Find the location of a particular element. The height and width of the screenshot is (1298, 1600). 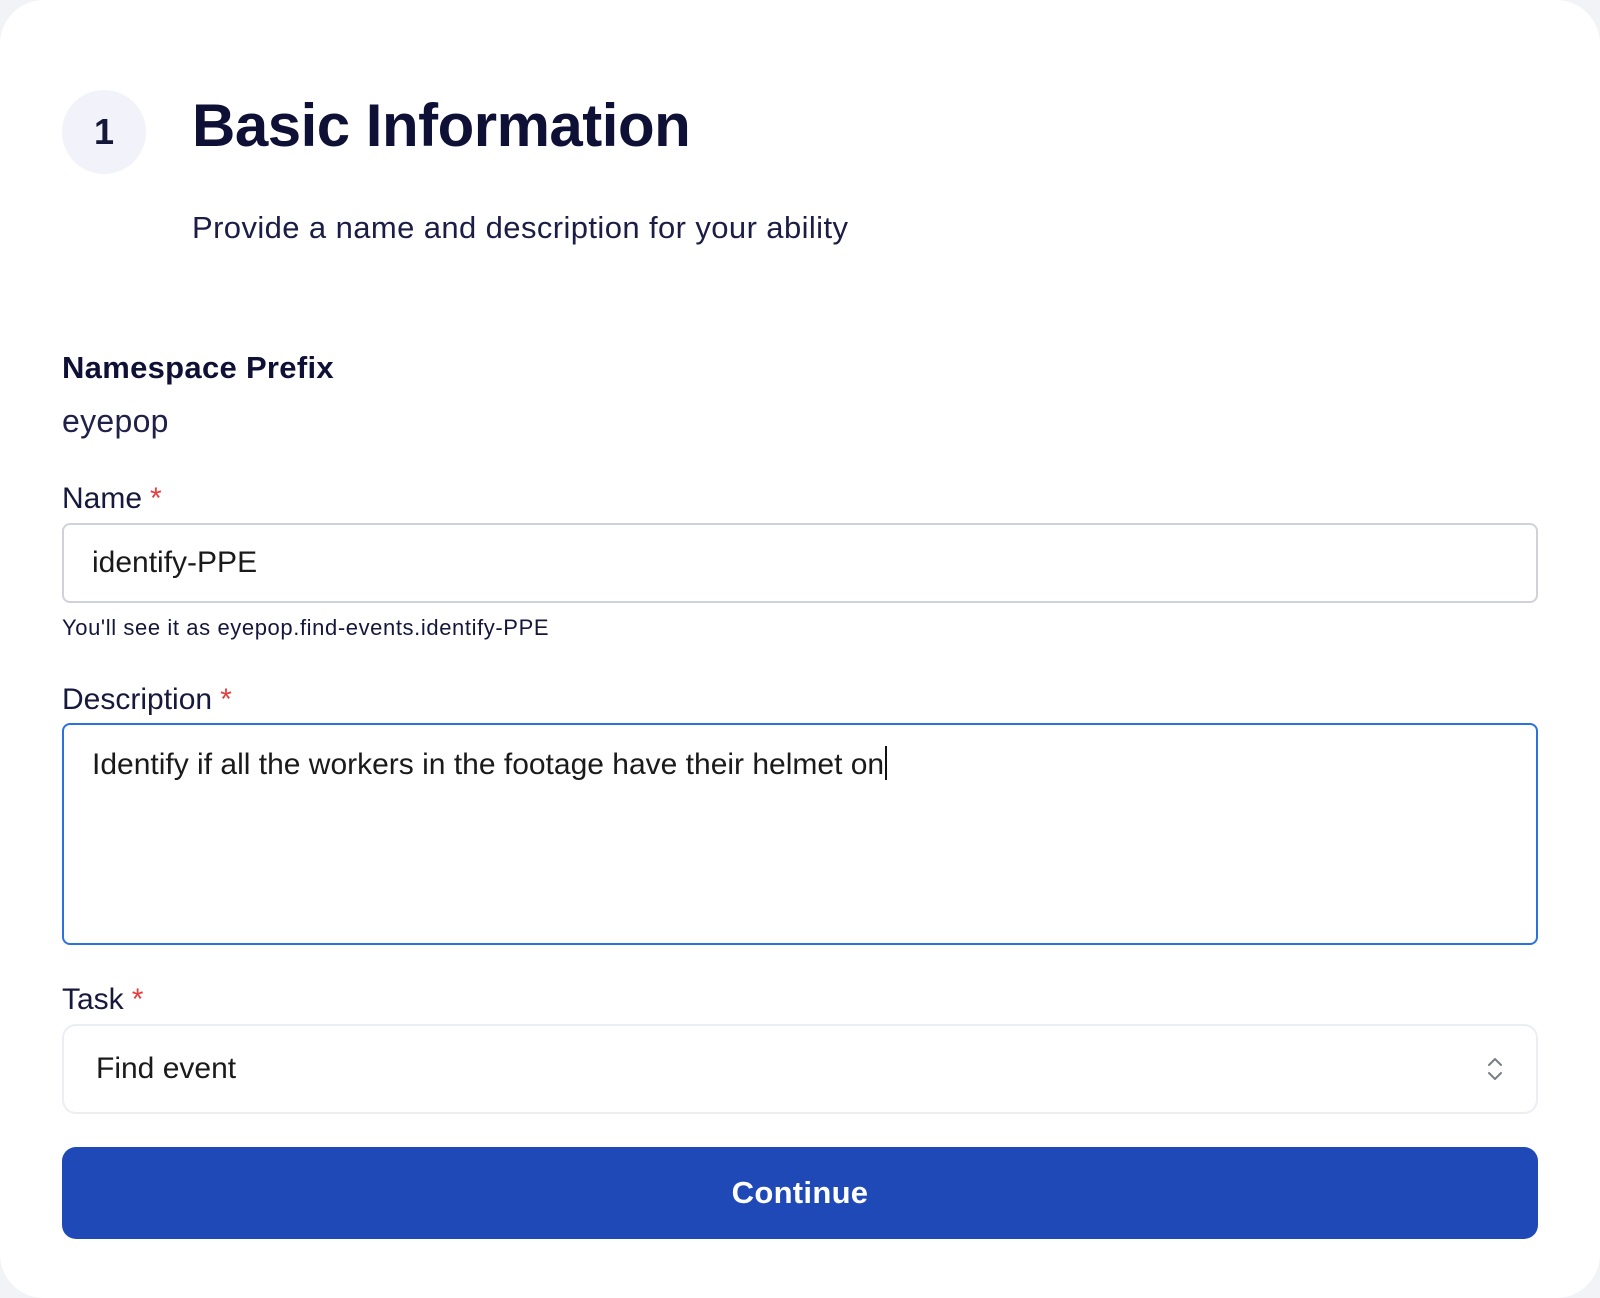

description-label: Description * is located at coordinates (147, 700).